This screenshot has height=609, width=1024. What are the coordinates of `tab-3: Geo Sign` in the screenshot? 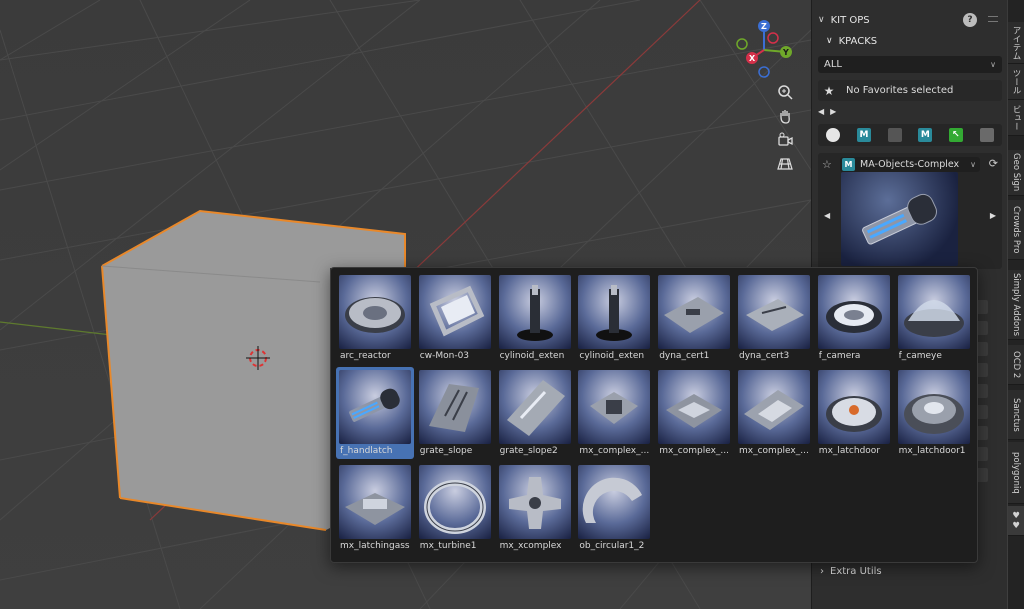 It's located at (1016, 173).